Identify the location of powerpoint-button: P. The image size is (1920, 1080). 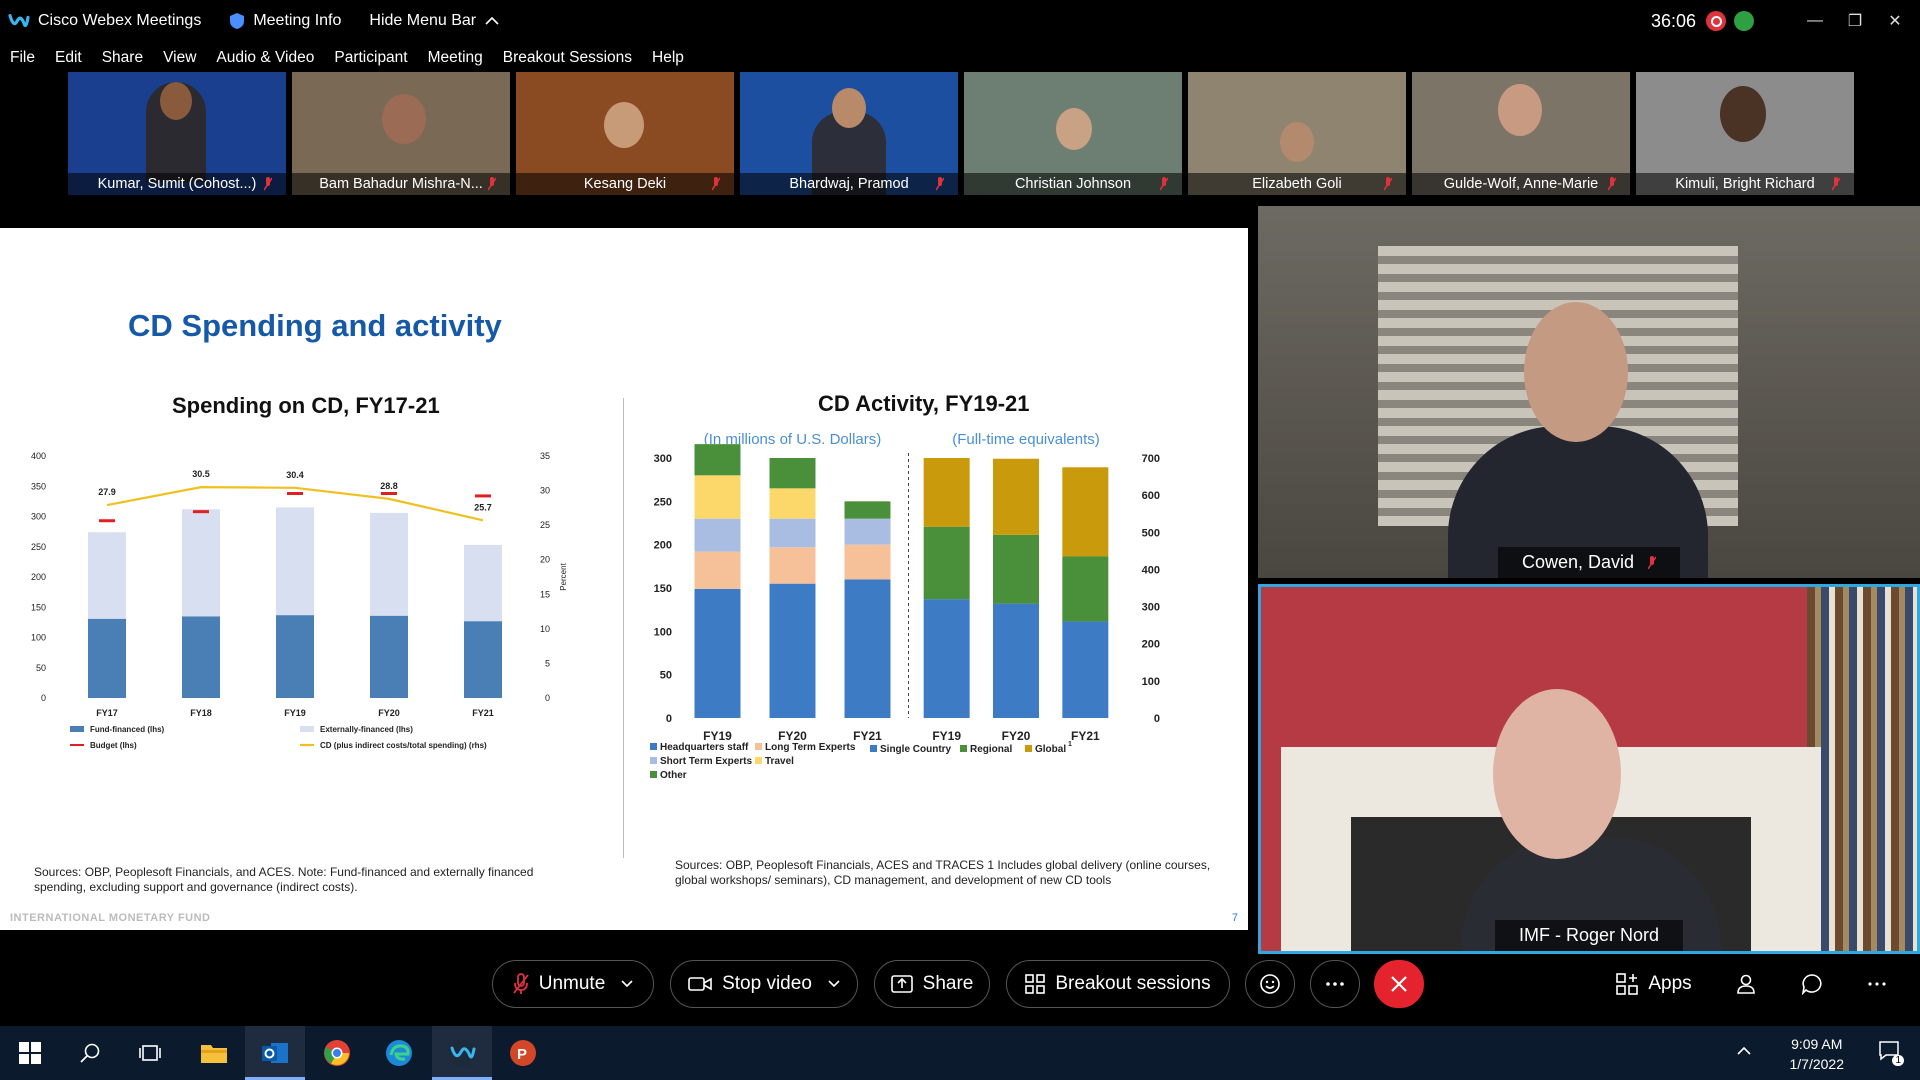
(523, 1053).